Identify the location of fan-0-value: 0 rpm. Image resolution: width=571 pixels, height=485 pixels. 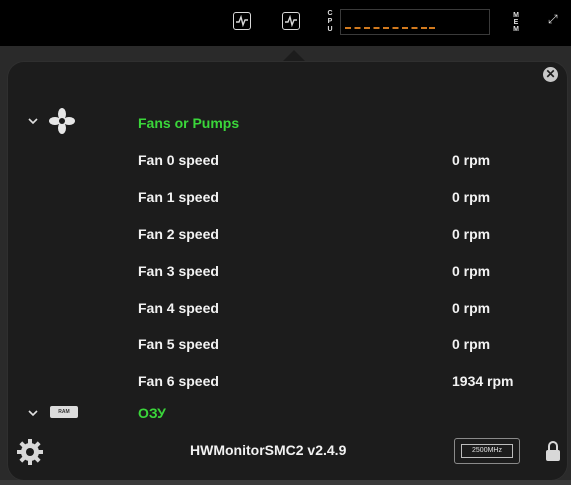
(471, 160).